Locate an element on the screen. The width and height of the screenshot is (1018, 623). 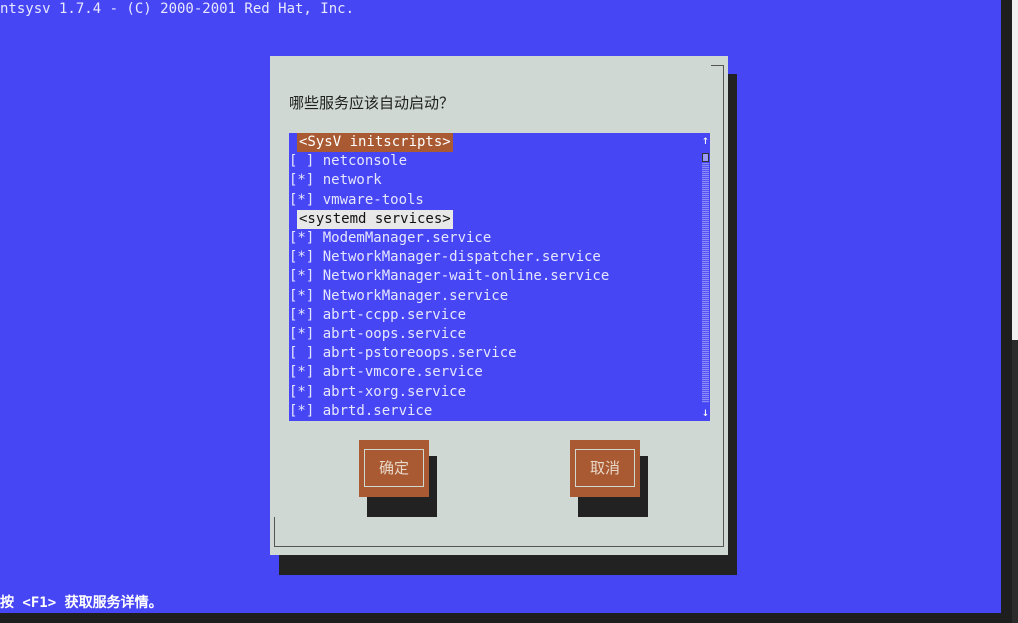
service-checkbox-item: [*] ModemManager.service is located at coordinates (390, 238).